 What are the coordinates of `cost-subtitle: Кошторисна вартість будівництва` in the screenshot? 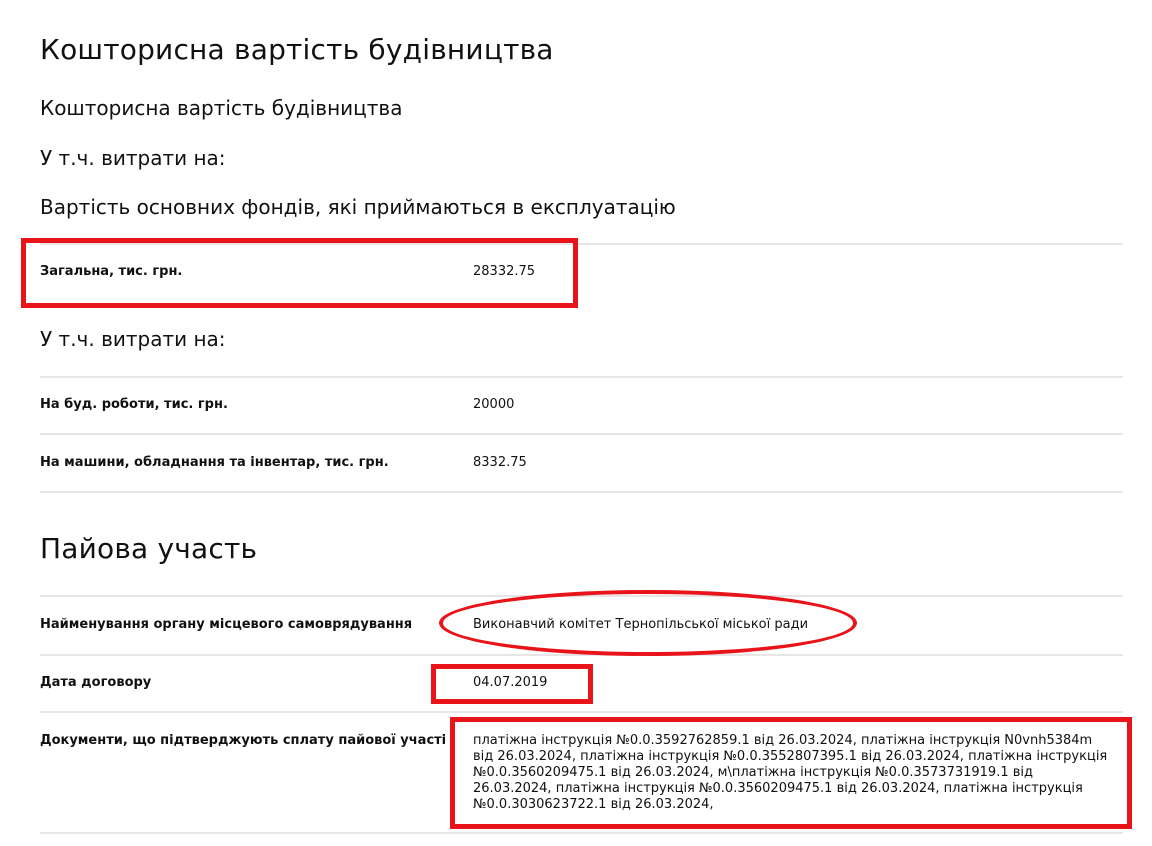 It's located at (221, 108).